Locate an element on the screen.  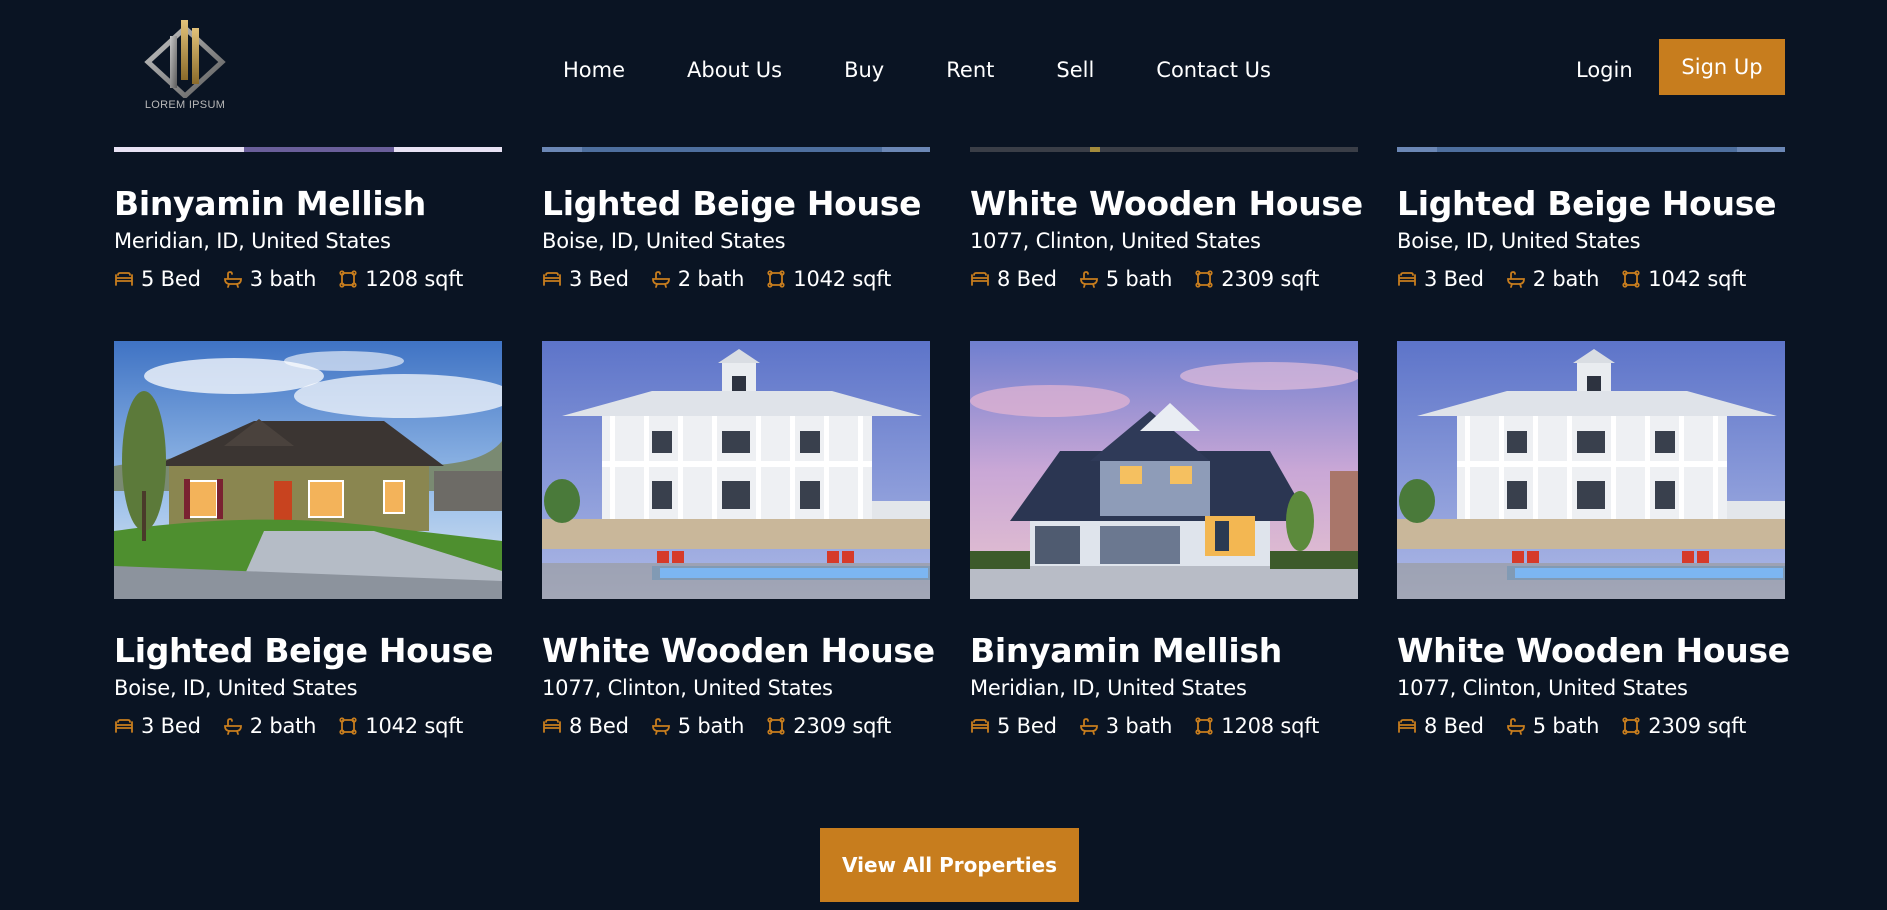
signup-button: Sign Up is located at coordinates (1722, 67).